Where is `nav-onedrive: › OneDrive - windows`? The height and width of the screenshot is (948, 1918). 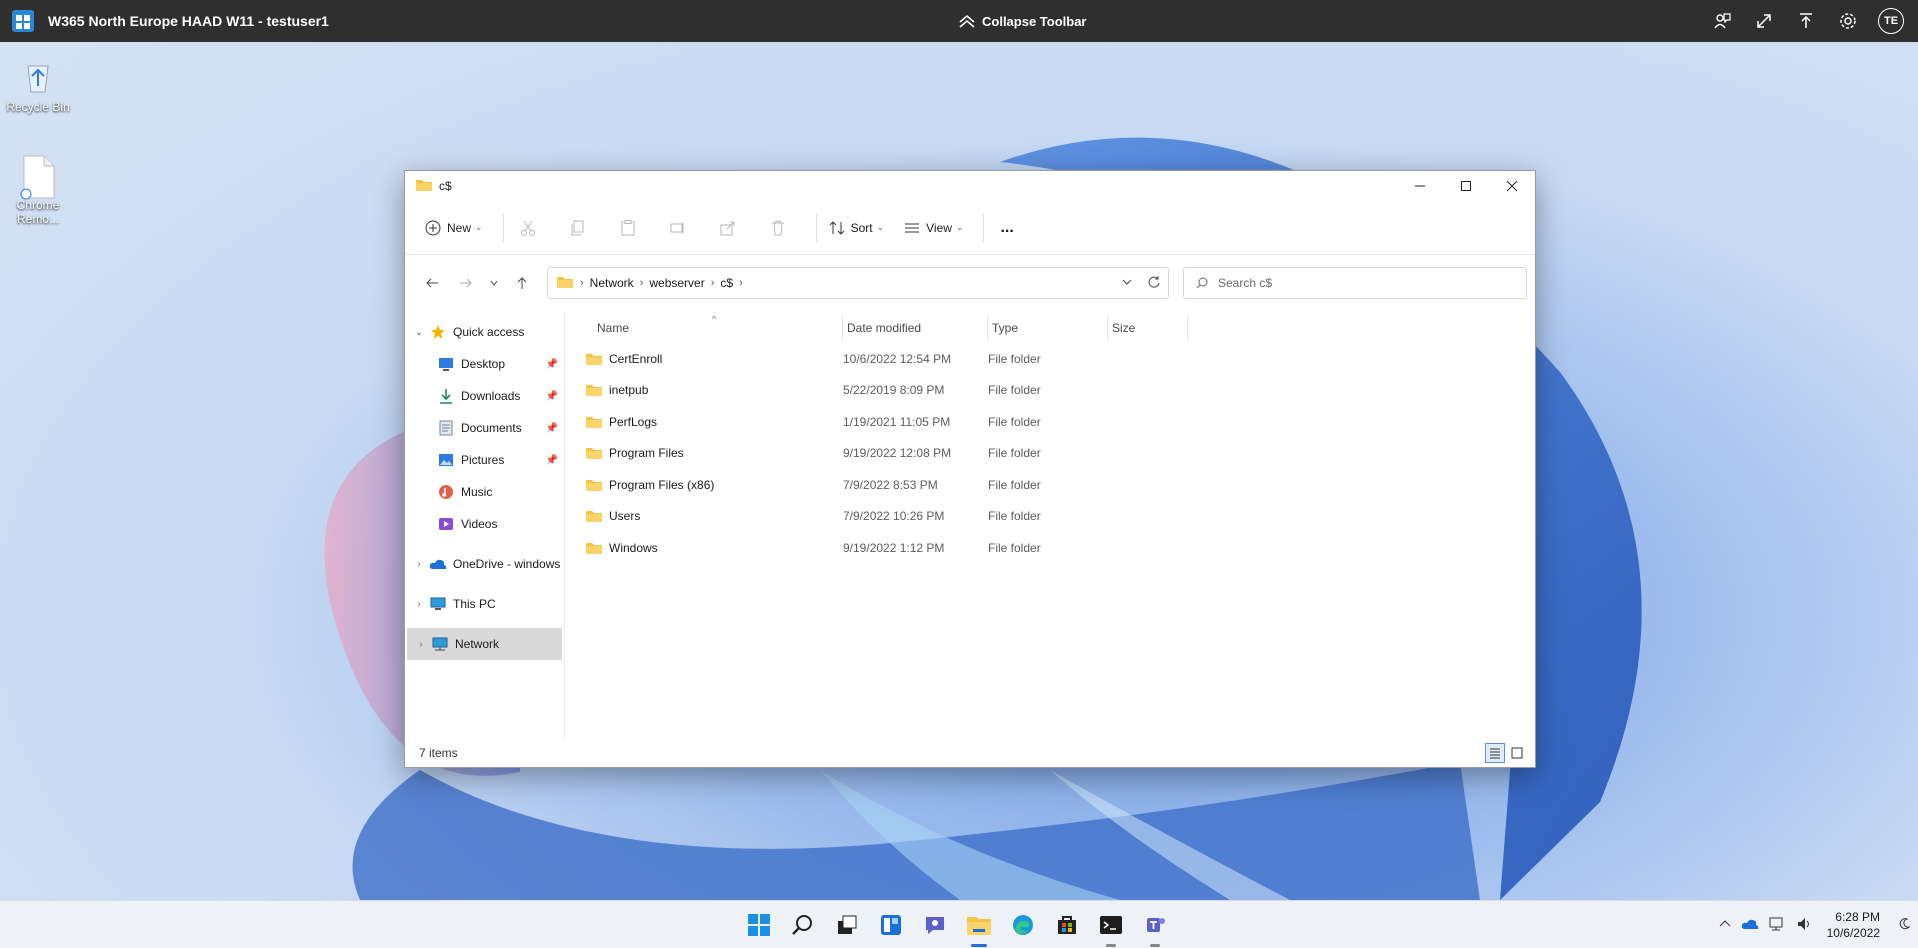
nav-onedrive: › OneDrive - windows is located at coordinates (484, 564).